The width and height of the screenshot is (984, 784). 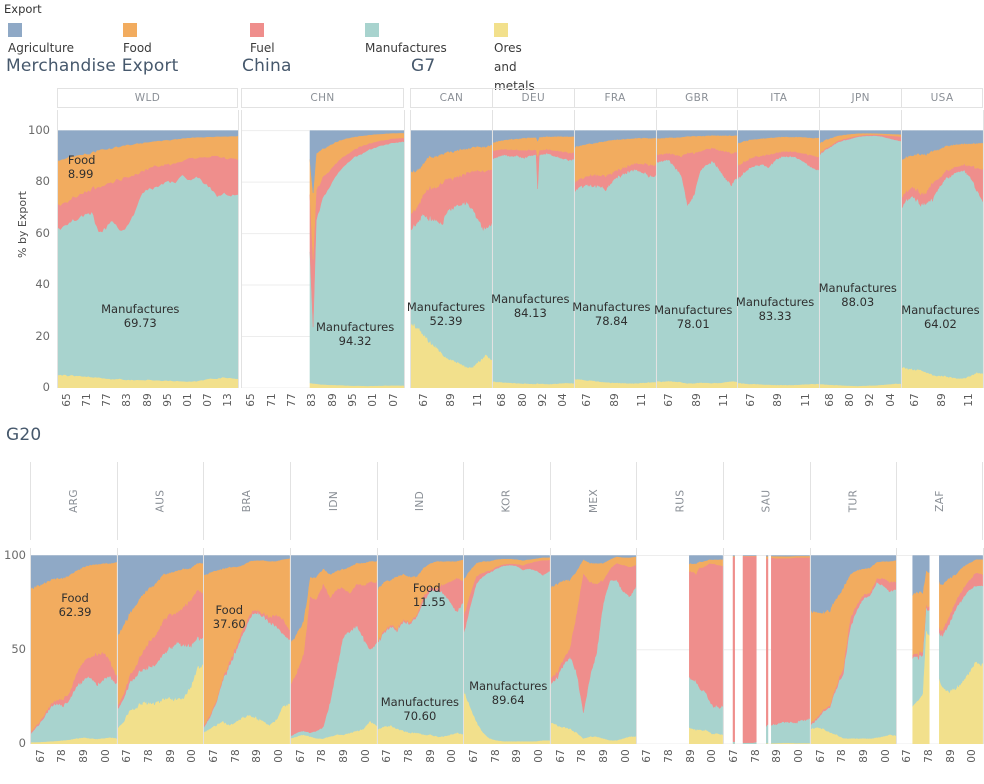 I want to click on panel-plot-usa, so click(x=942, y=249).